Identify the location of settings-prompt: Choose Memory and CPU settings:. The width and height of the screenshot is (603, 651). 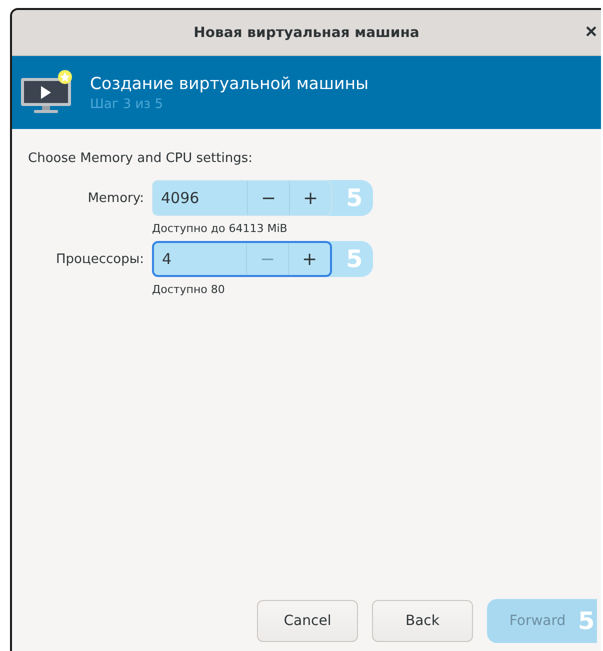
(140, 158).